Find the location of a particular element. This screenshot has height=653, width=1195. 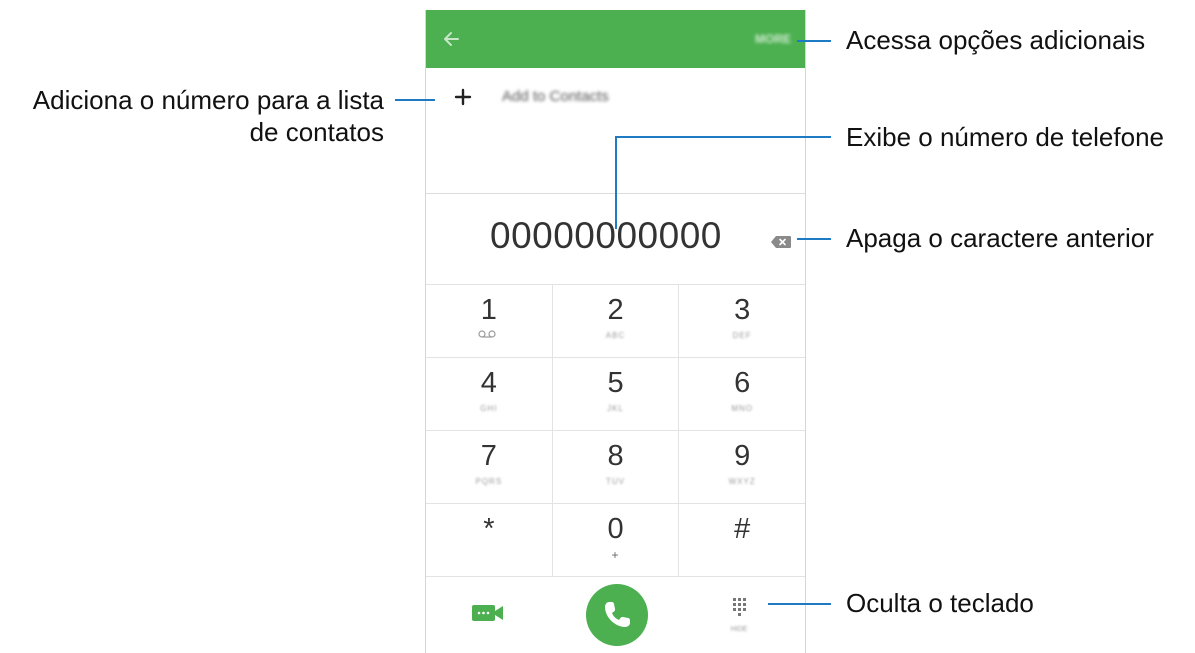

backspace-icon is located at coordinates (781, 242).